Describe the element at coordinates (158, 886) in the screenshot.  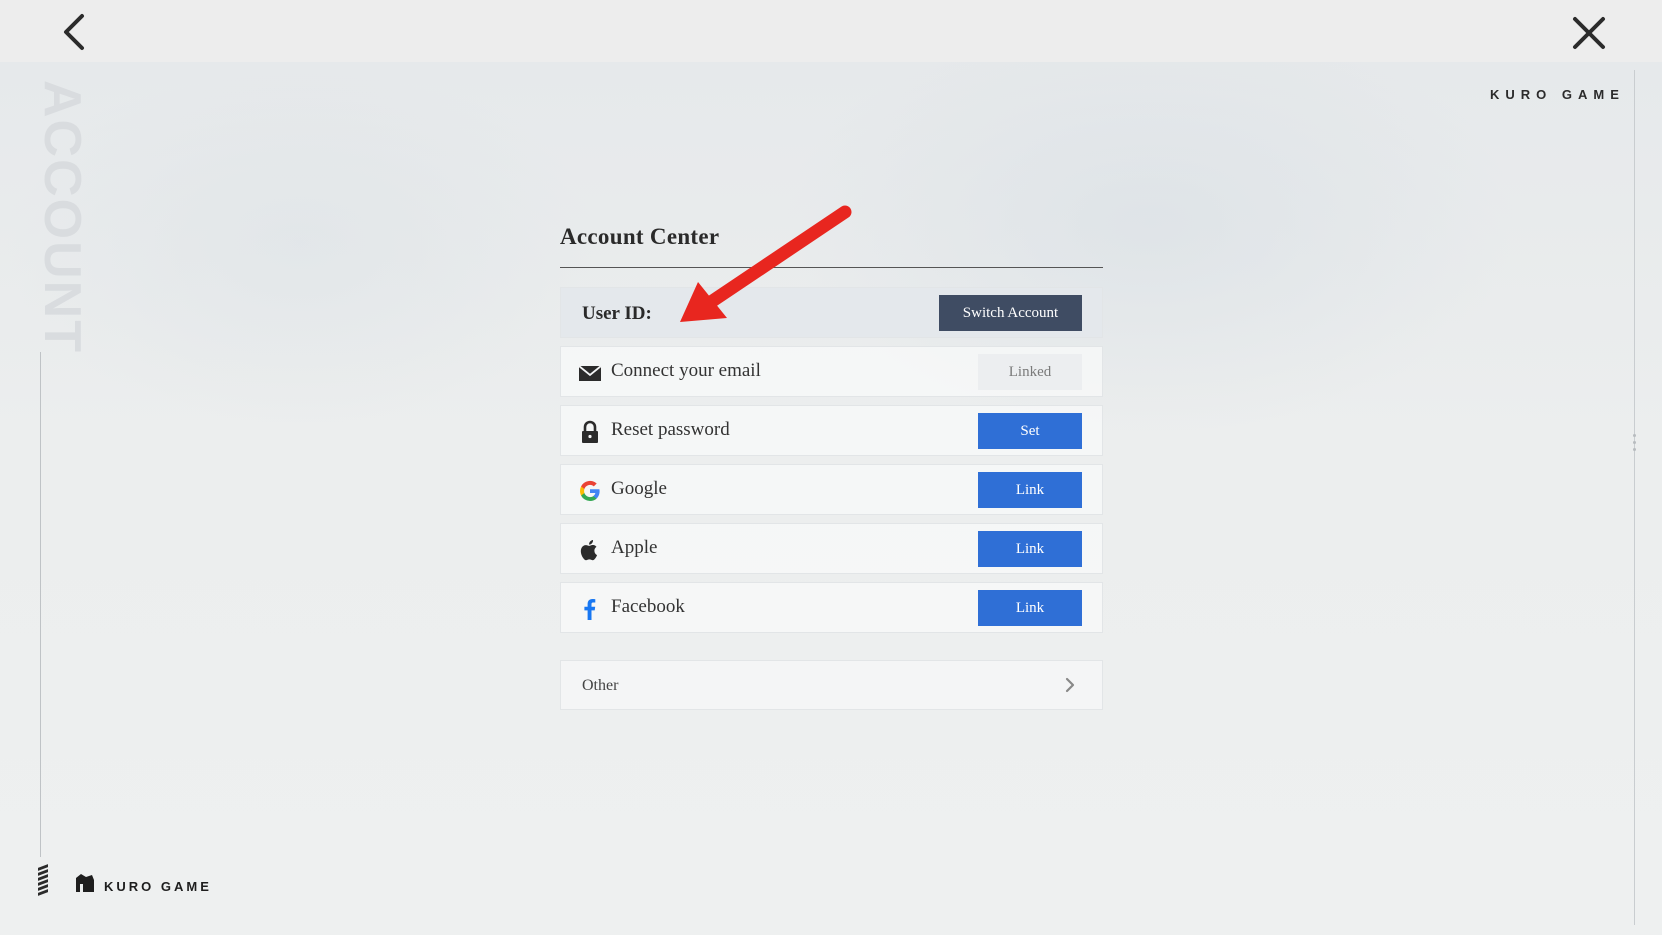
I see `brand-logo-text: KURO GAME` at that location.